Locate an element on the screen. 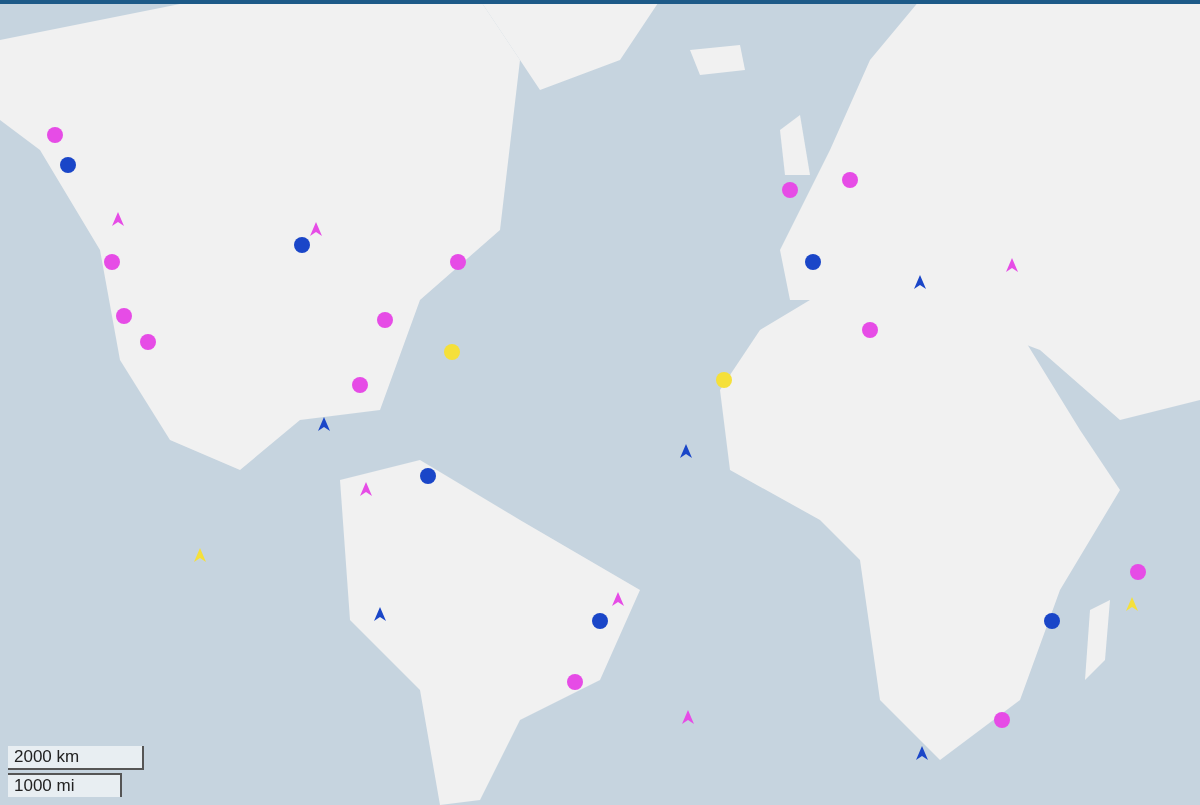 This screenshot has height=805, width=1200. scale-bar-label: 2000 km is located at coordinates (76, 758).